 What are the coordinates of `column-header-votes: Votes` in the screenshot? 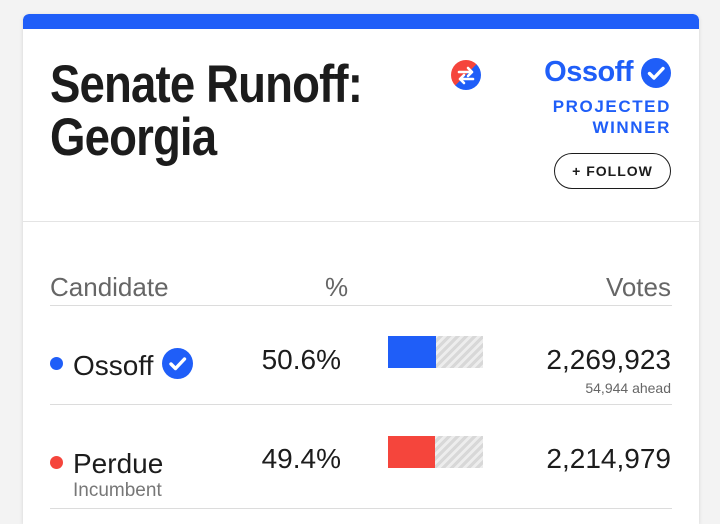 It's located at (638, 287).